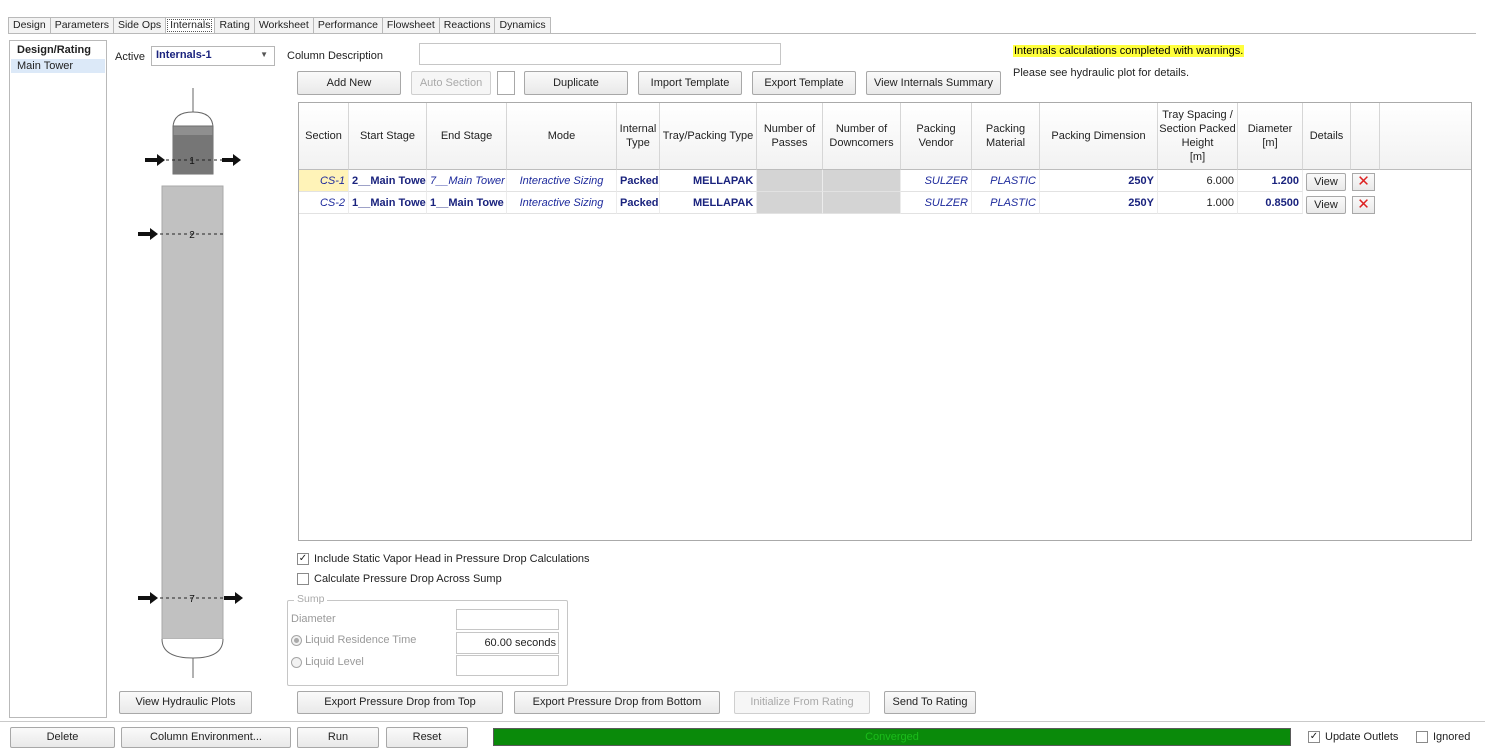  What do you see at coordinates (324, 203) in the screenshot?
I see `cell-section: CS-2` at bounding box center [324, 203].